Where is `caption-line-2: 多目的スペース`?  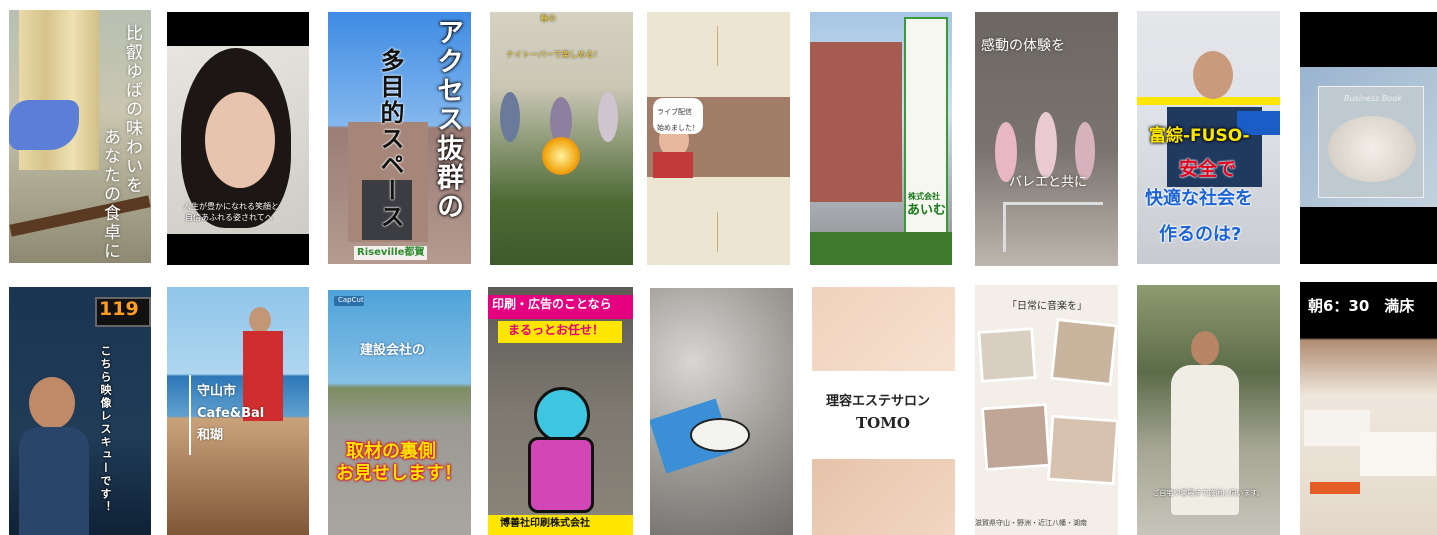
caption-line-2: 多目的スペース is located at coordinates (390, 139).